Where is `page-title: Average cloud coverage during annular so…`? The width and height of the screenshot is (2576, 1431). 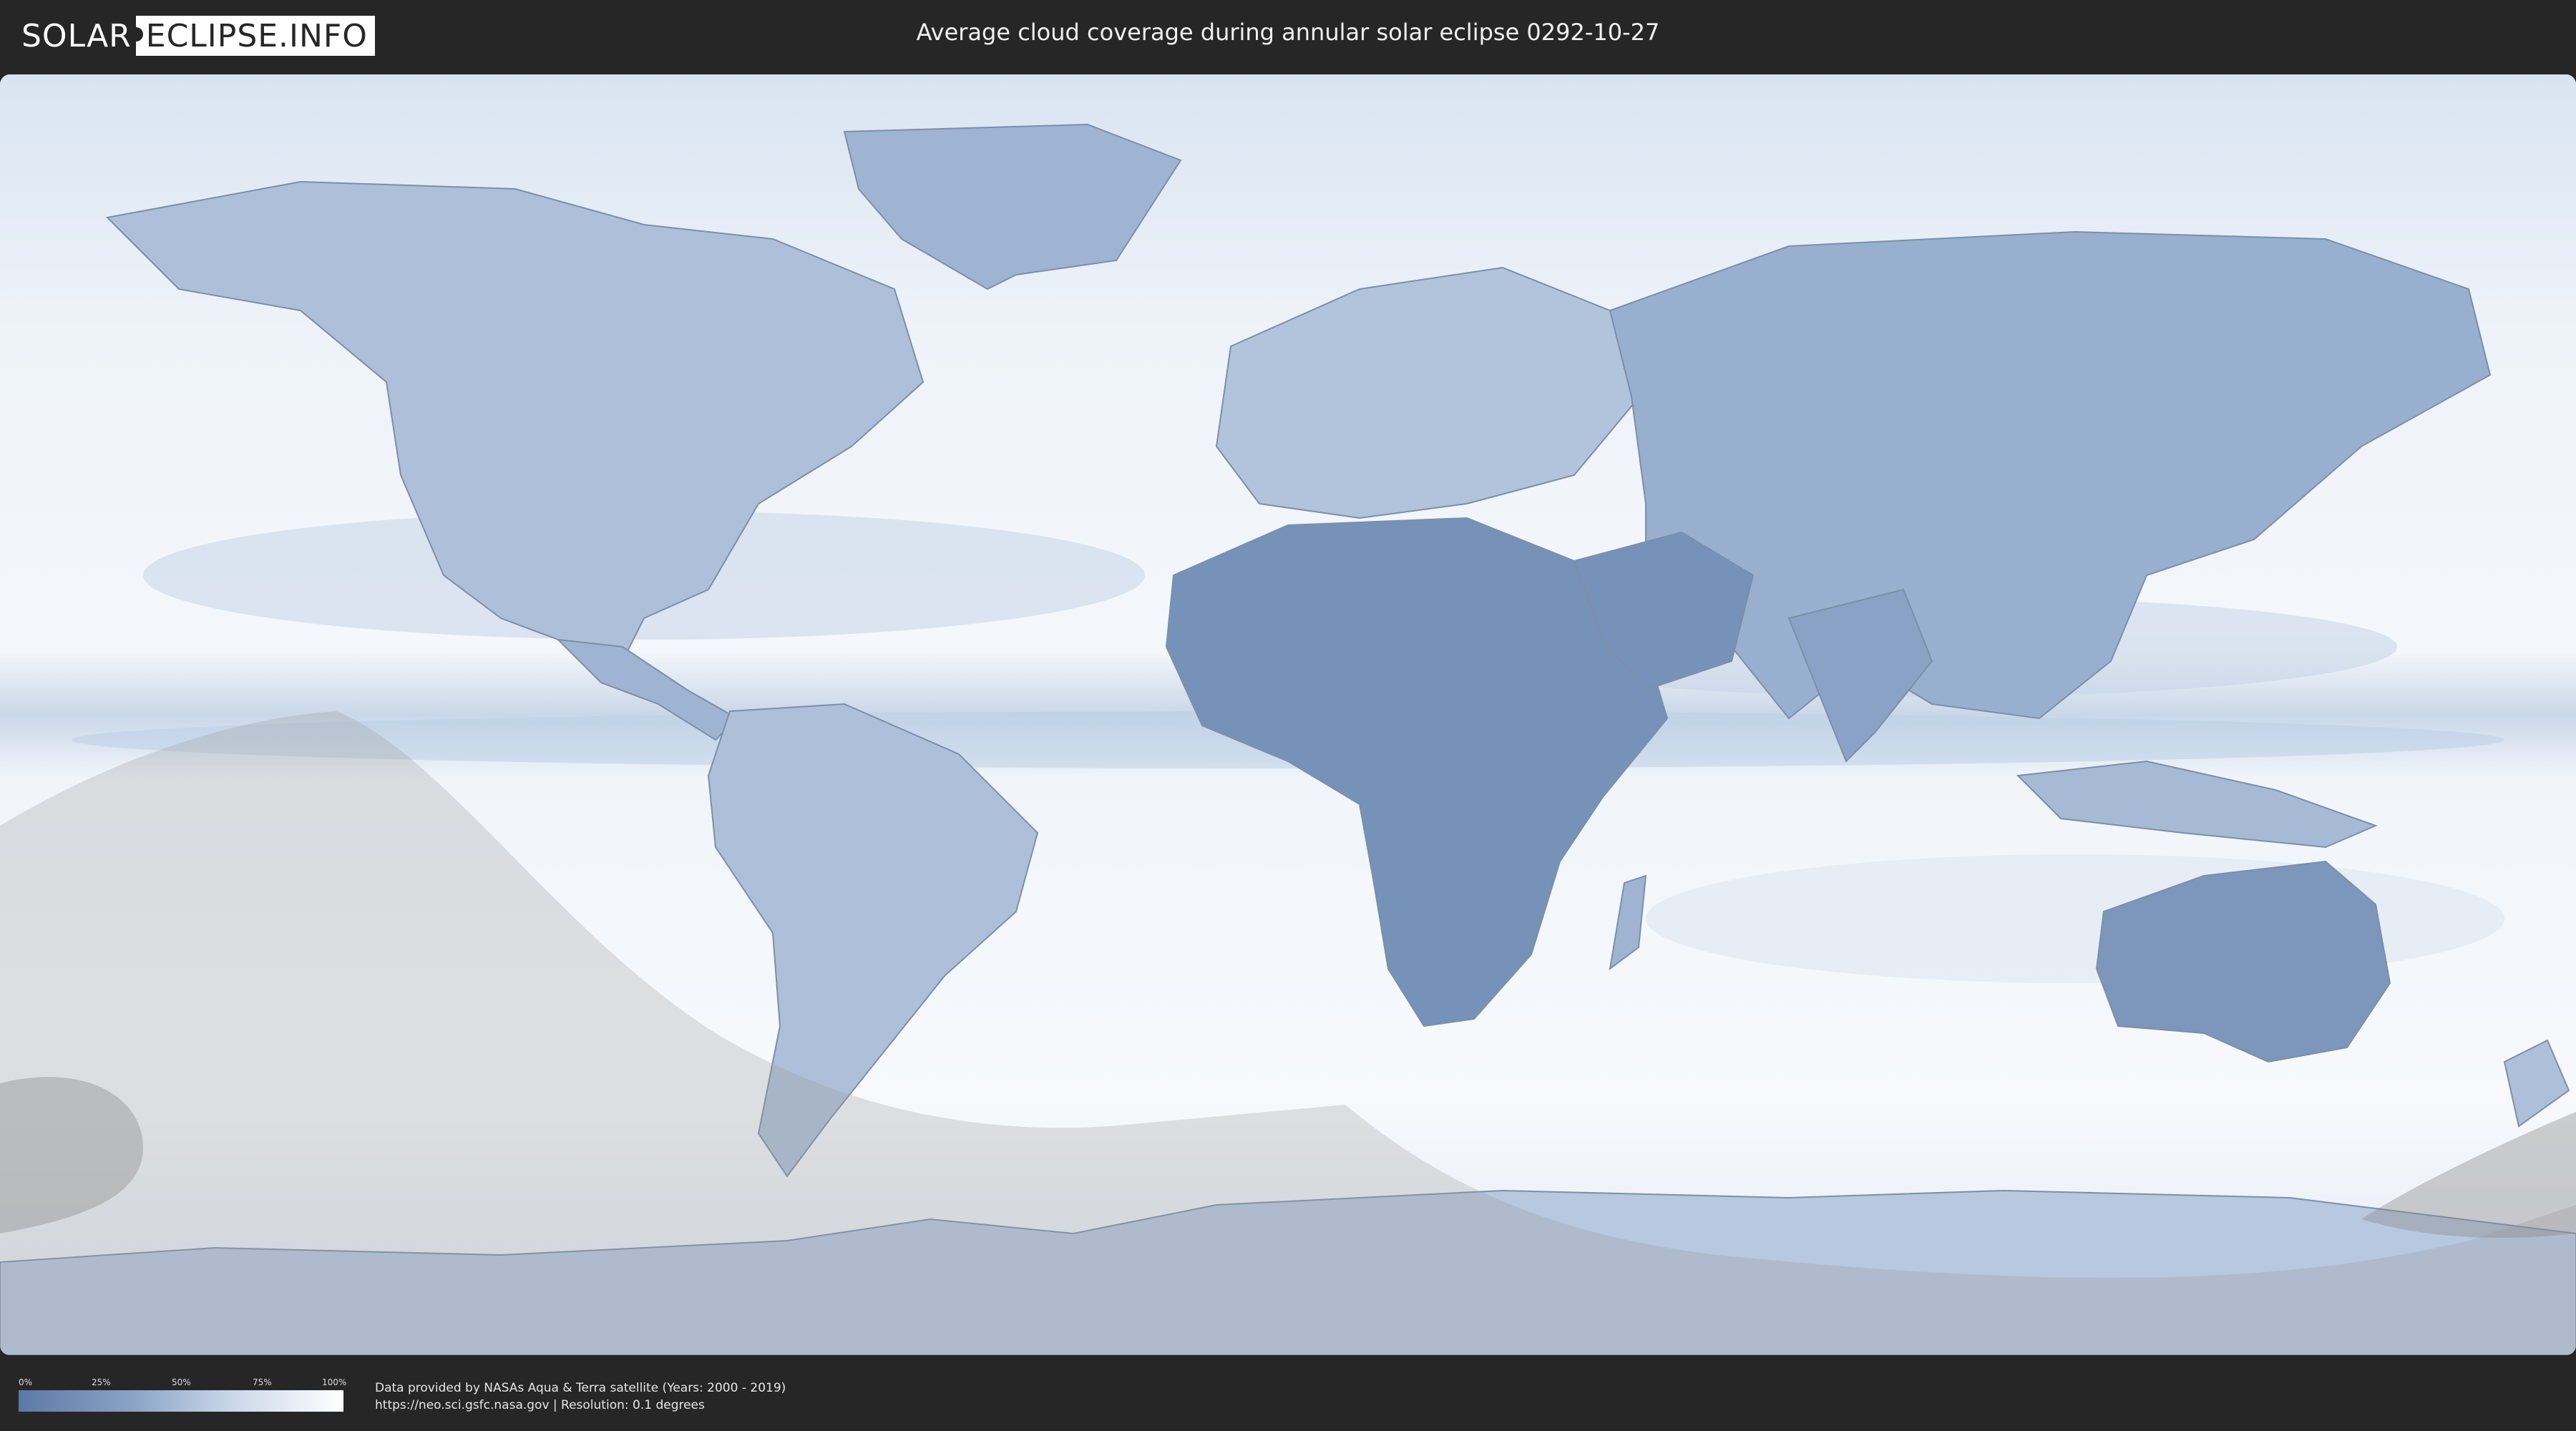 page-title: Average cloud coverage during annular so… is located at coordinates (1288, 32).